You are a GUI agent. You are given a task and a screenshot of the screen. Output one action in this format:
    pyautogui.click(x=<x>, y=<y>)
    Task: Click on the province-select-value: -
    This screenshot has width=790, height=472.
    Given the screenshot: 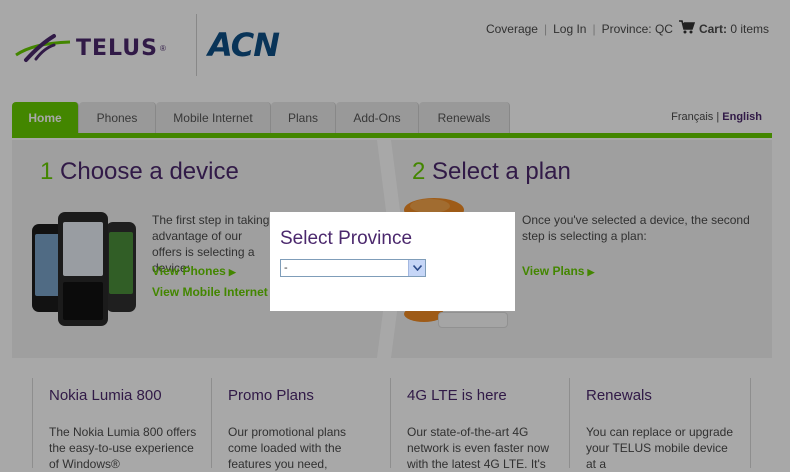 What is the action you would take?
    pyautogui.click(x=286, y=268)
    